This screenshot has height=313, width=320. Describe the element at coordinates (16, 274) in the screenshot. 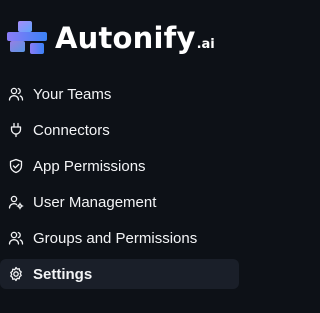

I see `gear-icon` at that location.